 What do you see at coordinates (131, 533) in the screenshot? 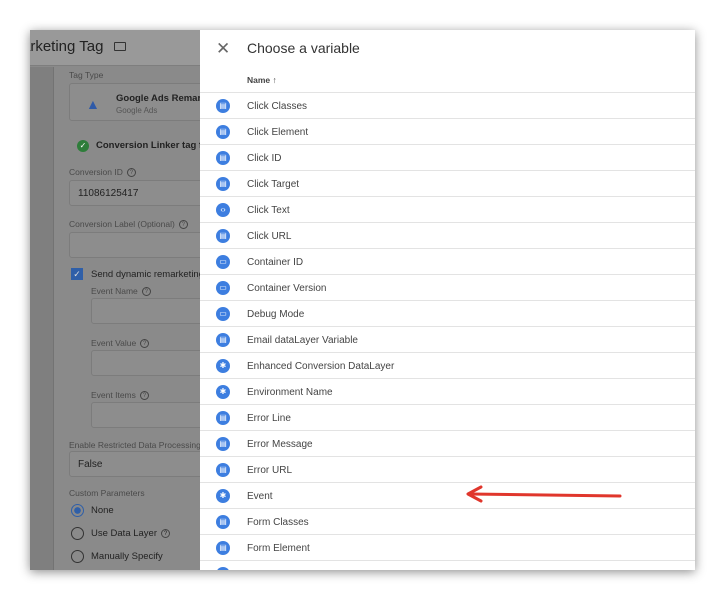
I see `radio-data-layer-label: Use Data Layer?` at bounding box center [131, 533].